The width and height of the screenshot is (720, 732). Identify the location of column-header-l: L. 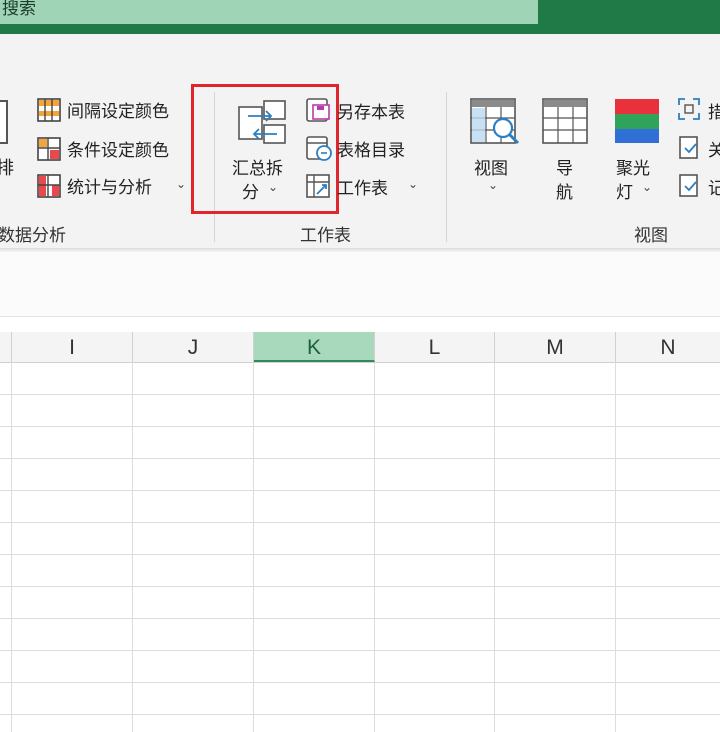
(435, 347).